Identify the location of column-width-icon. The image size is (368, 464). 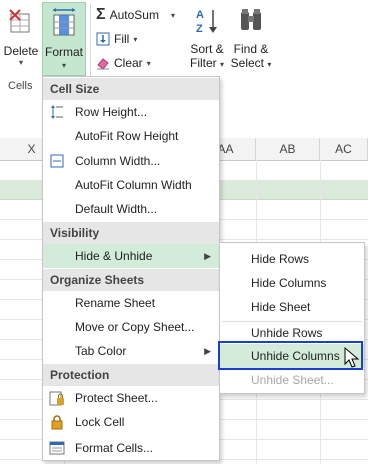
(57, 161).